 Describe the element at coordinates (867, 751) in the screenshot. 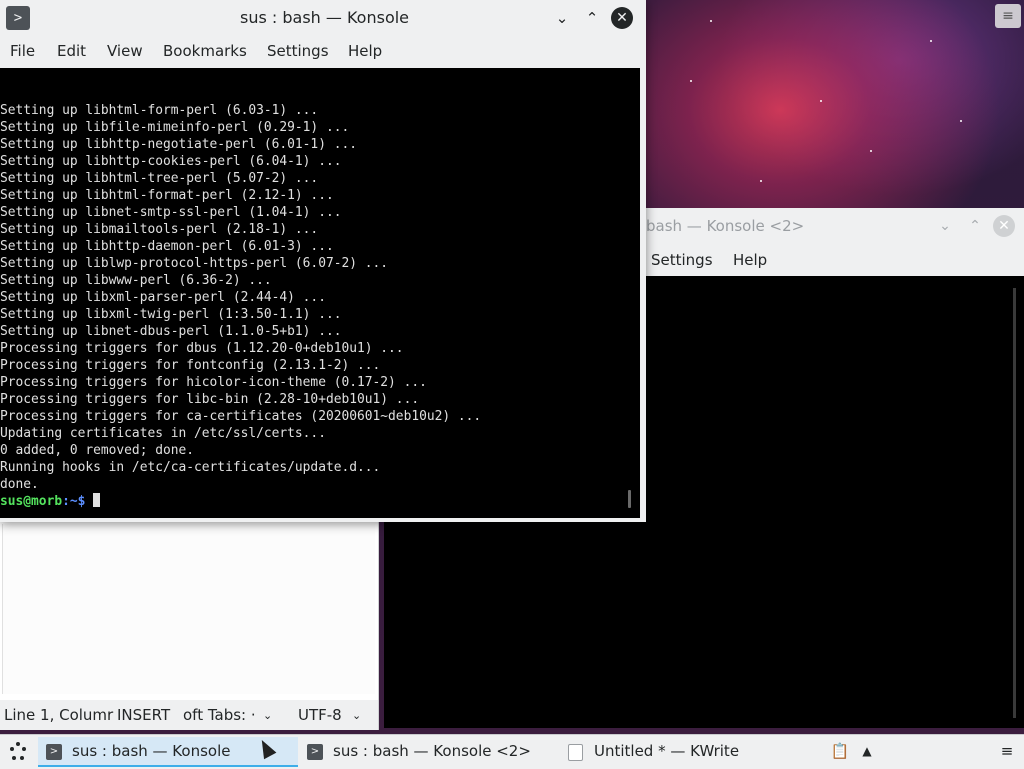

I see `expand-tray-icon: ▲` at that location.